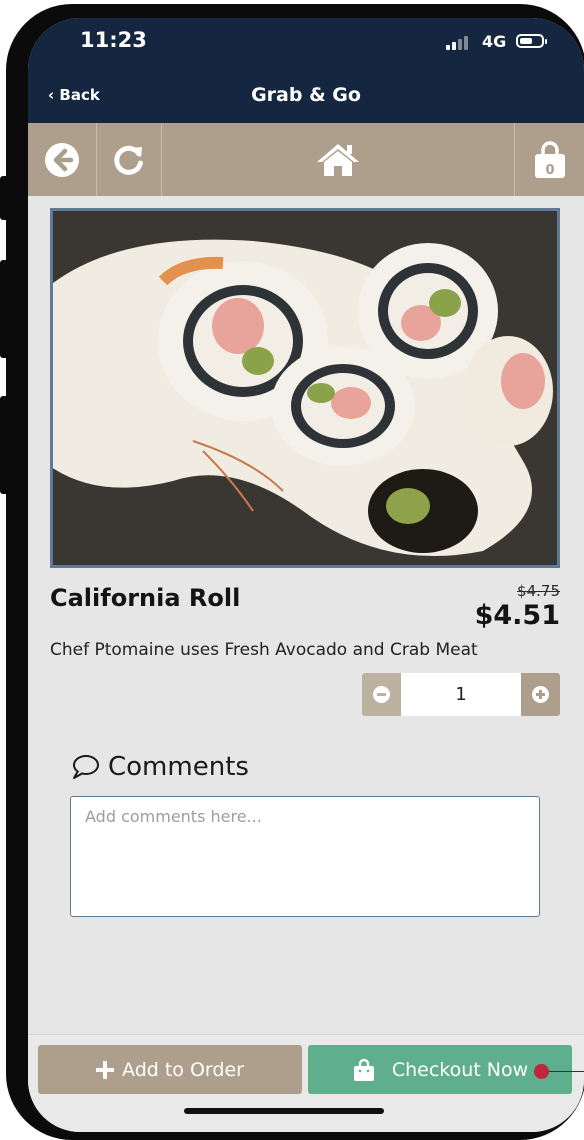 The image size is (584, 1140). I want to click on decrease-quantity-button, so click(381, 694).